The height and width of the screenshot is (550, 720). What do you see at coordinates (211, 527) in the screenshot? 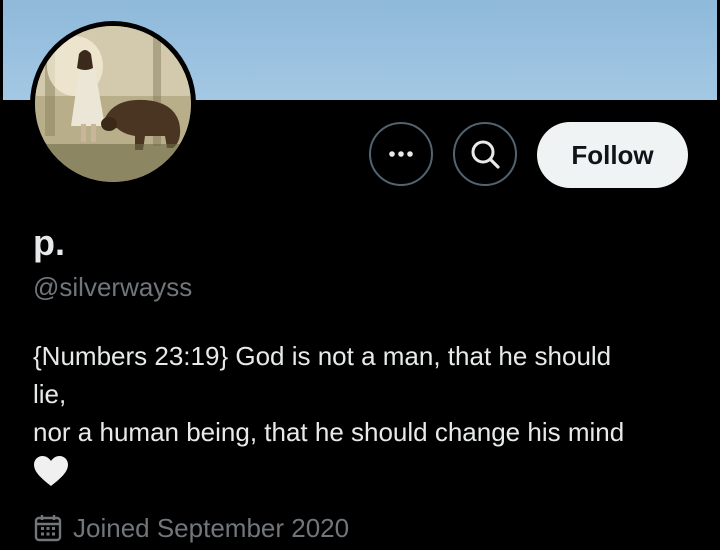
I see `joined-label: Joined September 2020` at bounding box center [211, 527].